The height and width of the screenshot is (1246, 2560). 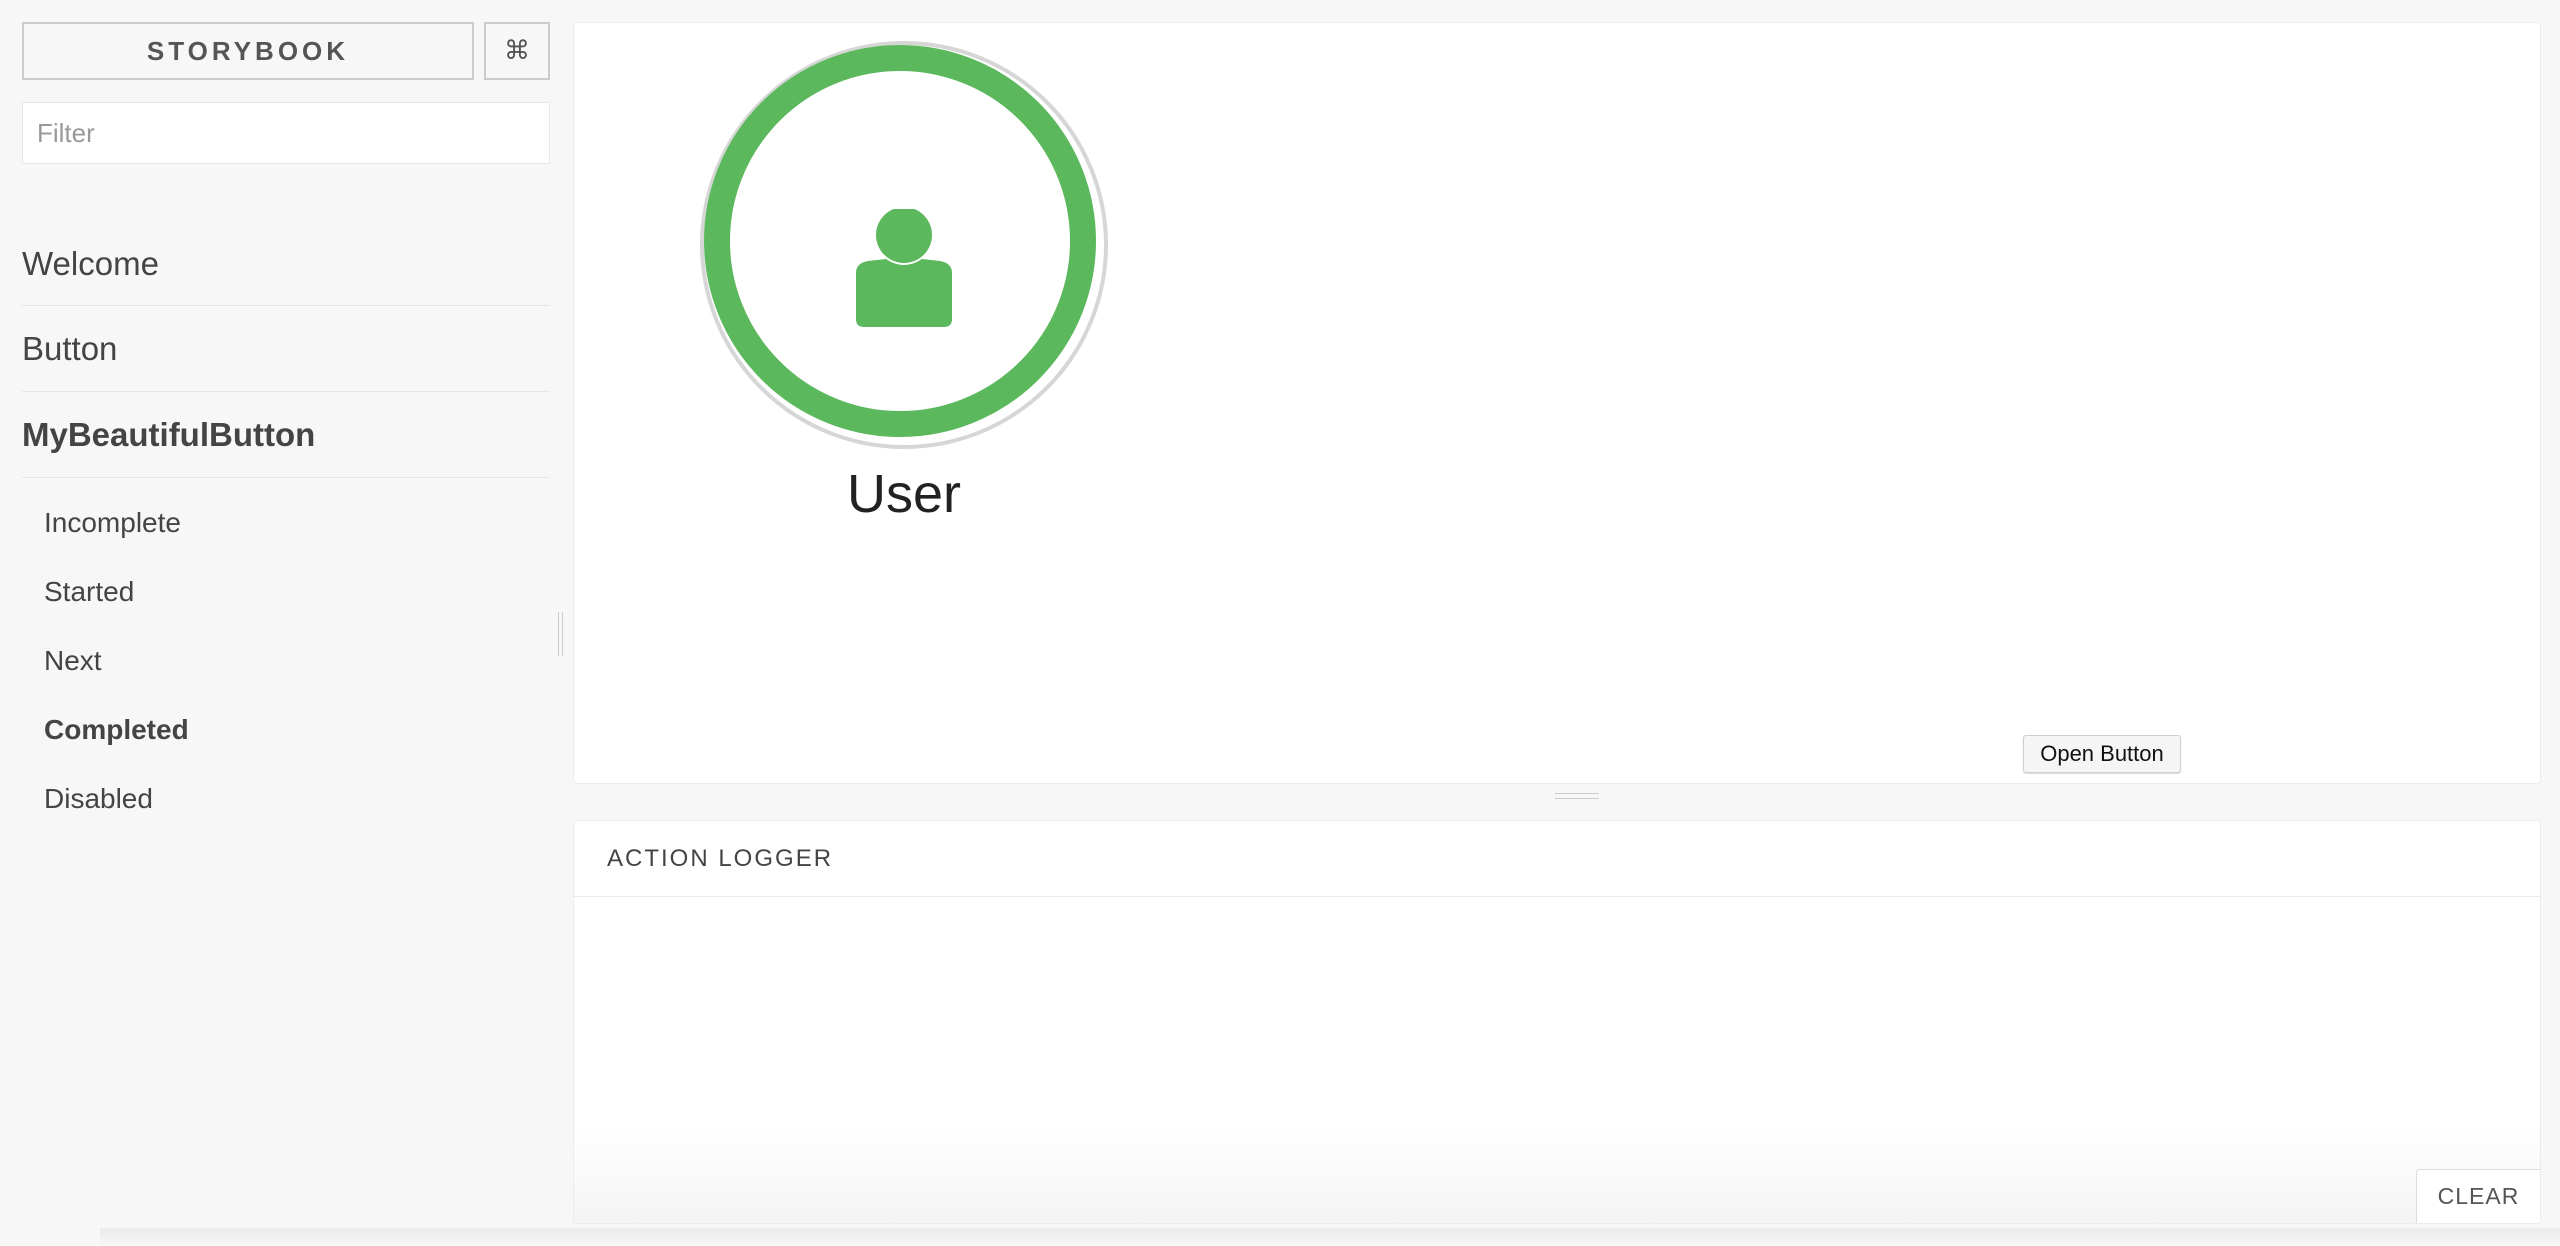 I want to click on nav-kind-welcome: Welcome, so click(x=286, y=264).